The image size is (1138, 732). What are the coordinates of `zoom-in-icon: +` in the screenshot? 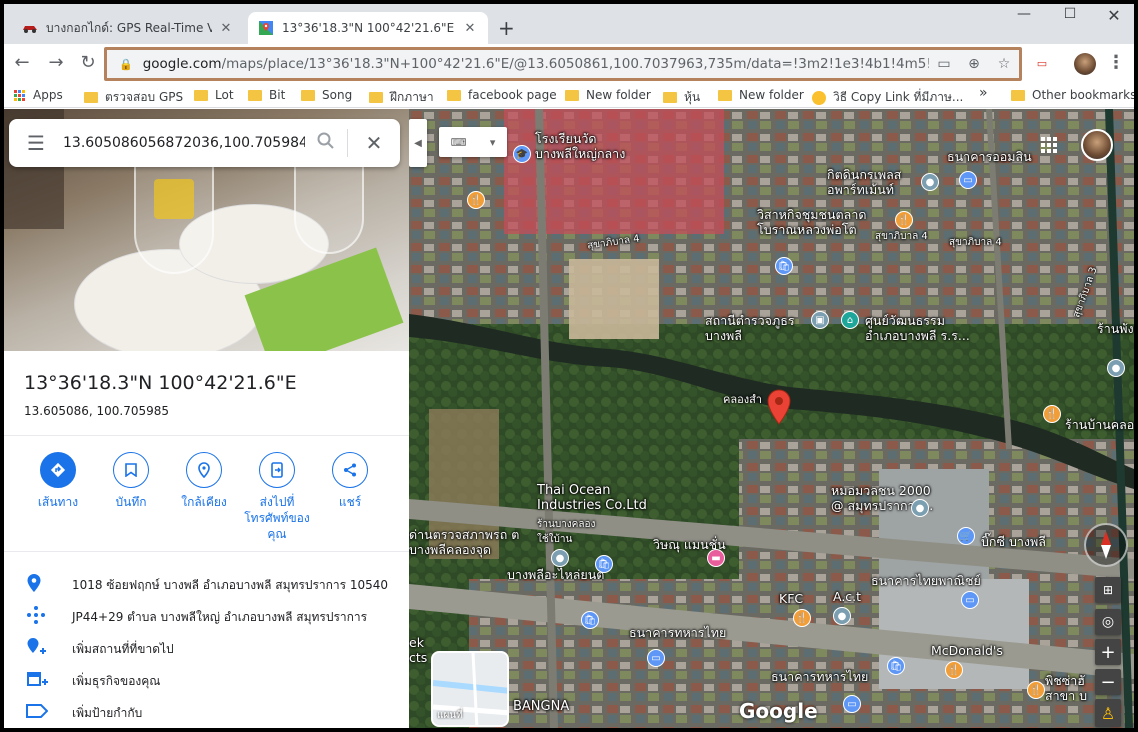 It's located at (1108, 652).